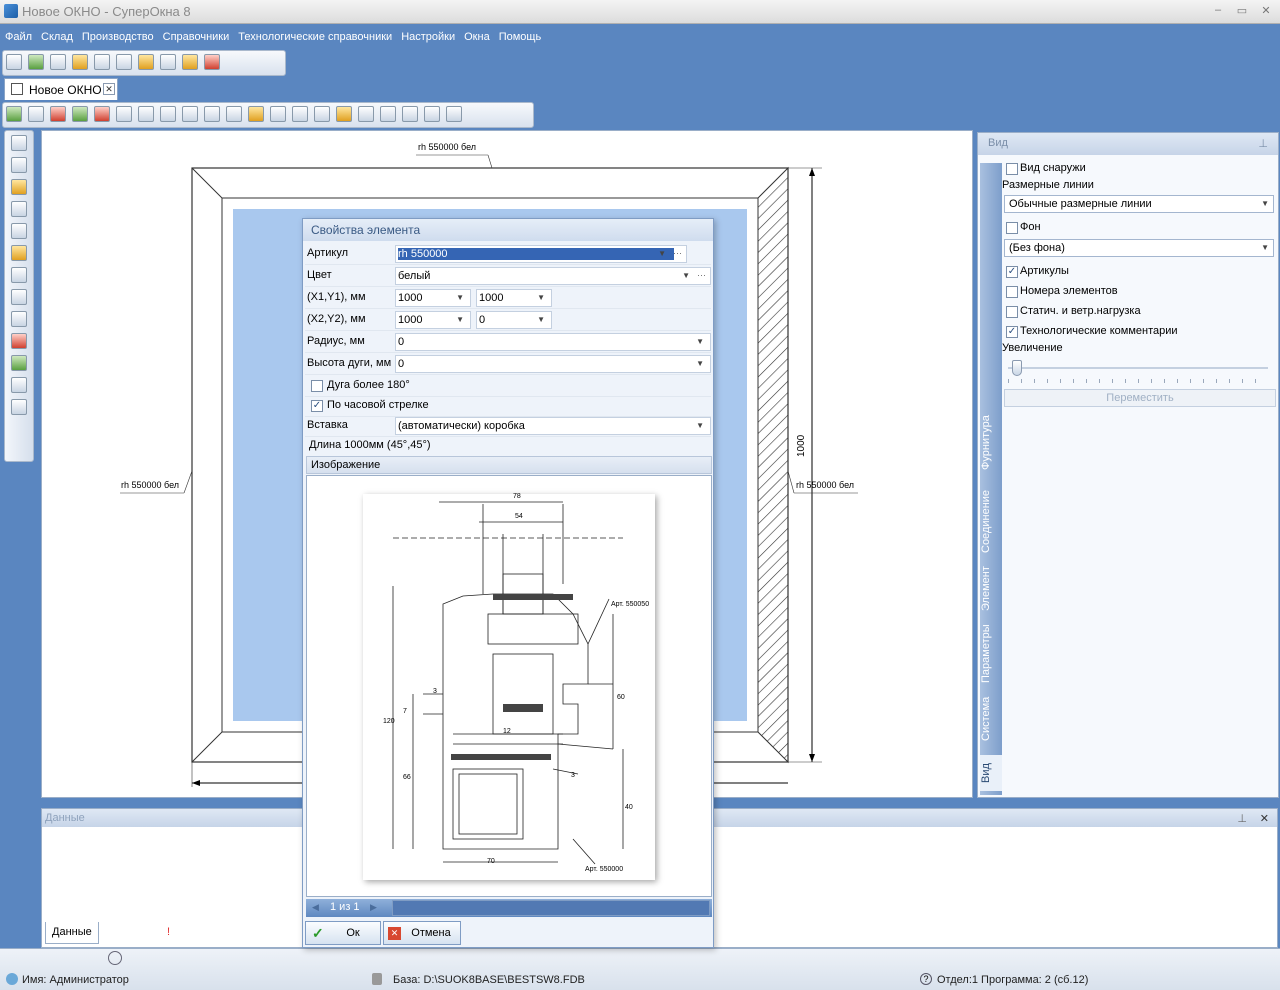 This screenshot has width=1280, height=990. What do you see at coordinates (514, 320) in the screenshot?
I see `y2-field: 0 ▼` at bounding box center [514, 320].